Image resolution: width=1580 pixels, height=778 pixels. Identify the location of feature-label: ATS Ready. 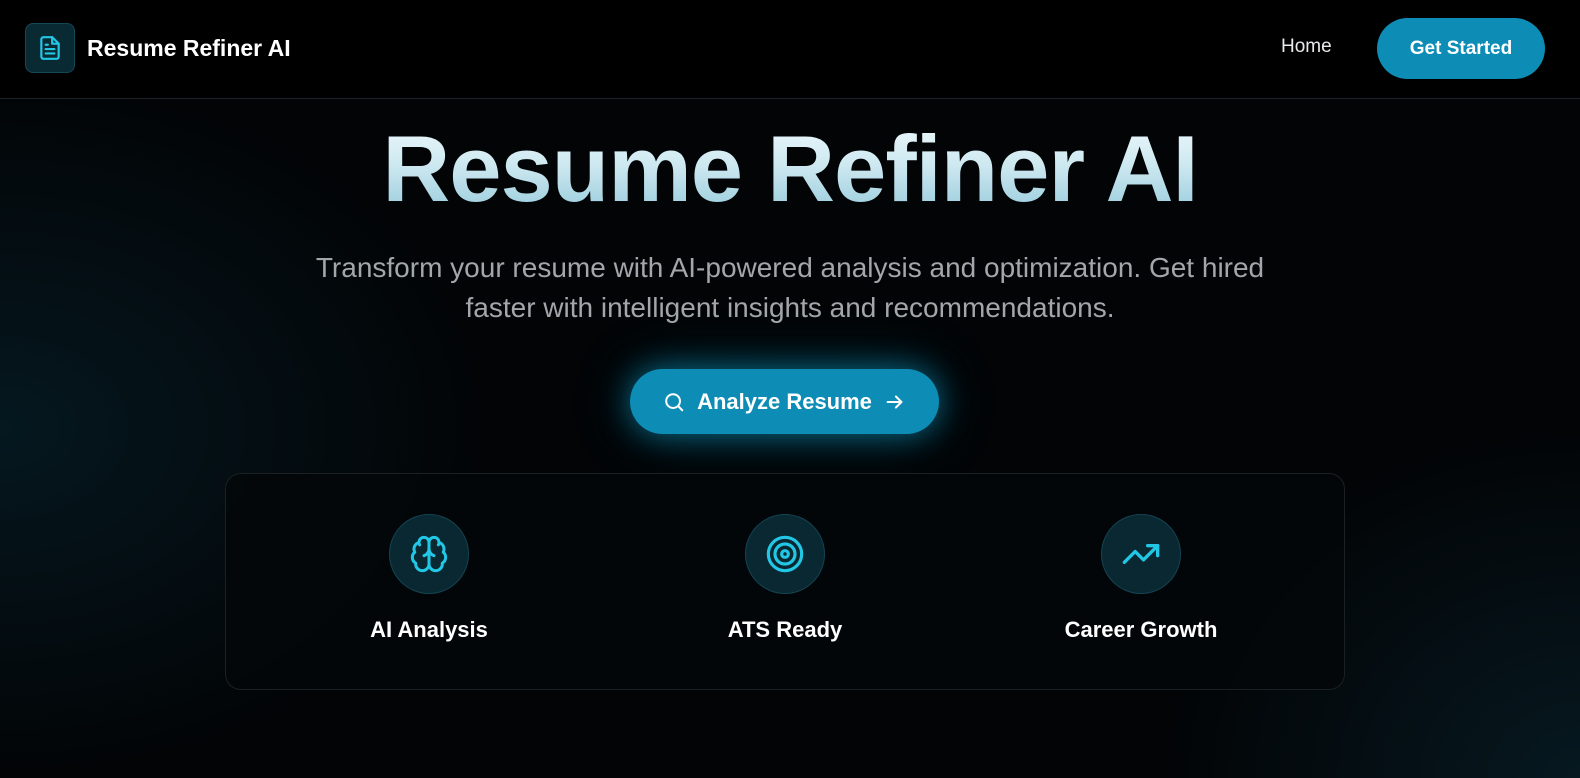
(785, 629).